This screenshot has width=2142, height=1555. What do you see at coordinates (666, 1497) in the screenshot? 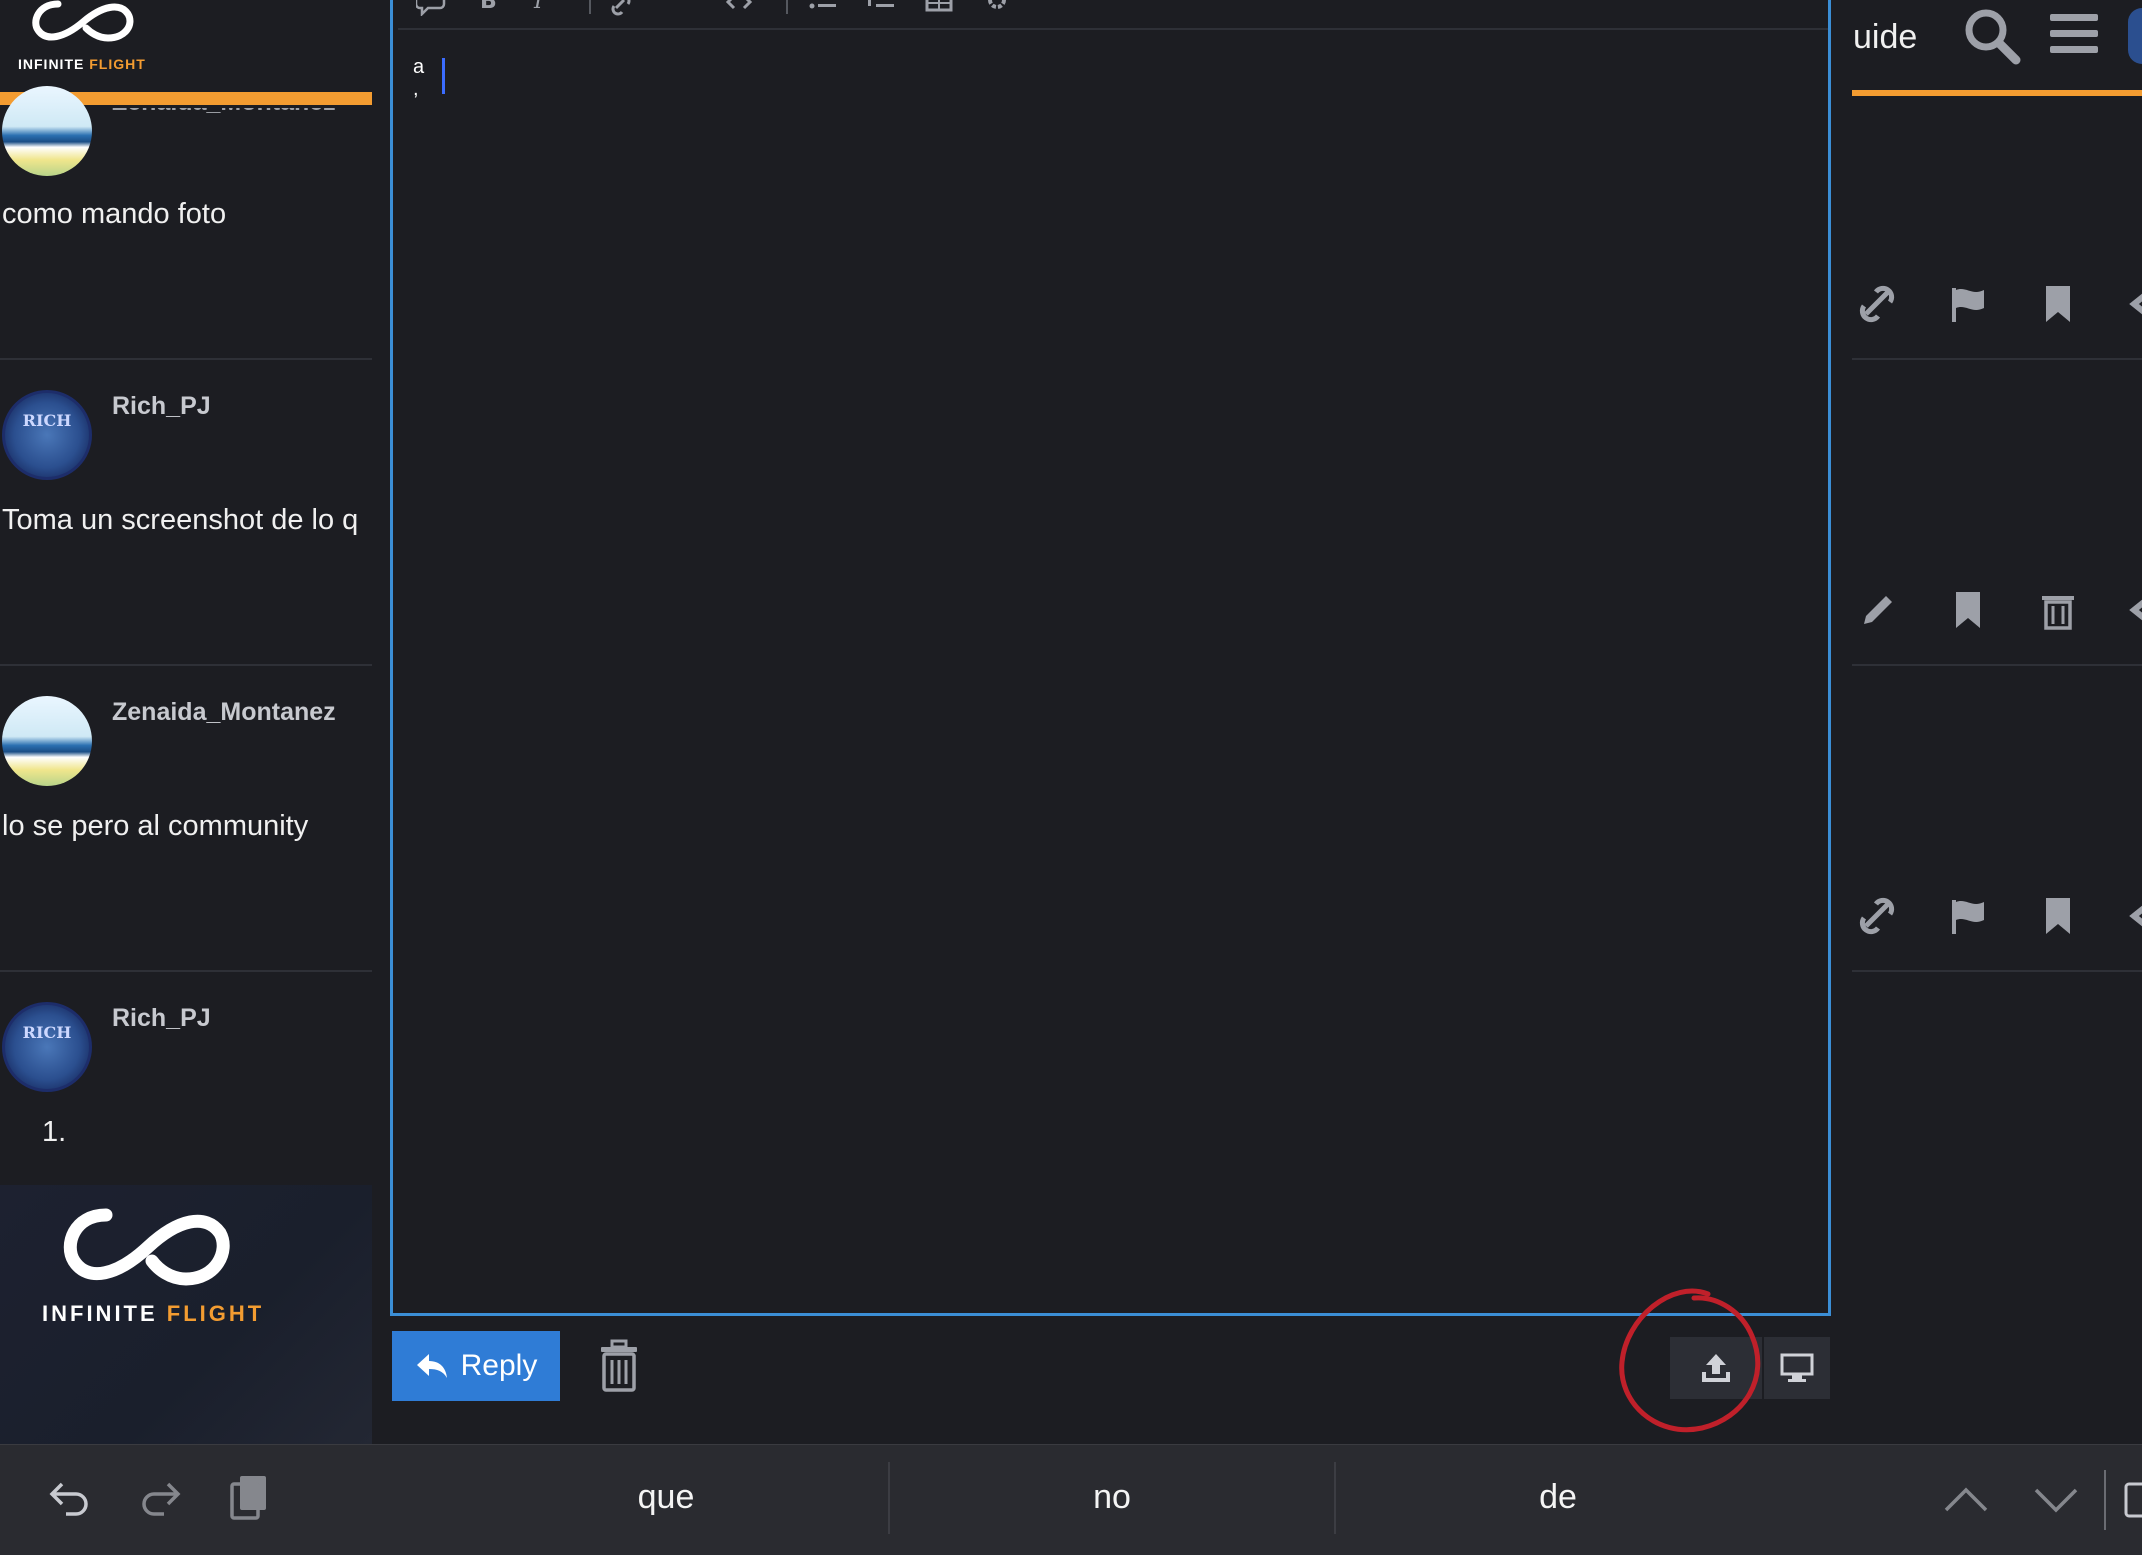
I see `suggestion-word: que` at bounding box center [666, 1497].